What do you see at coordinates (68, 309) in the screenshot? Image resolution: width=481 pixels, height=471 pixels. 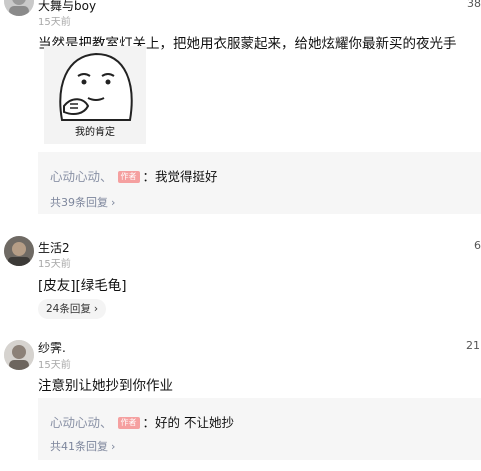 I see `reply-count: 24条回复` at bounding box center [68, 309].